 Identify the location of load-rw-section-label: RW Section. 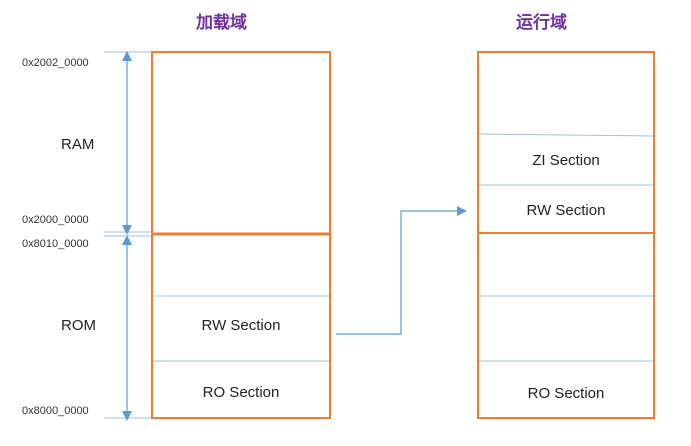
(241, 325).